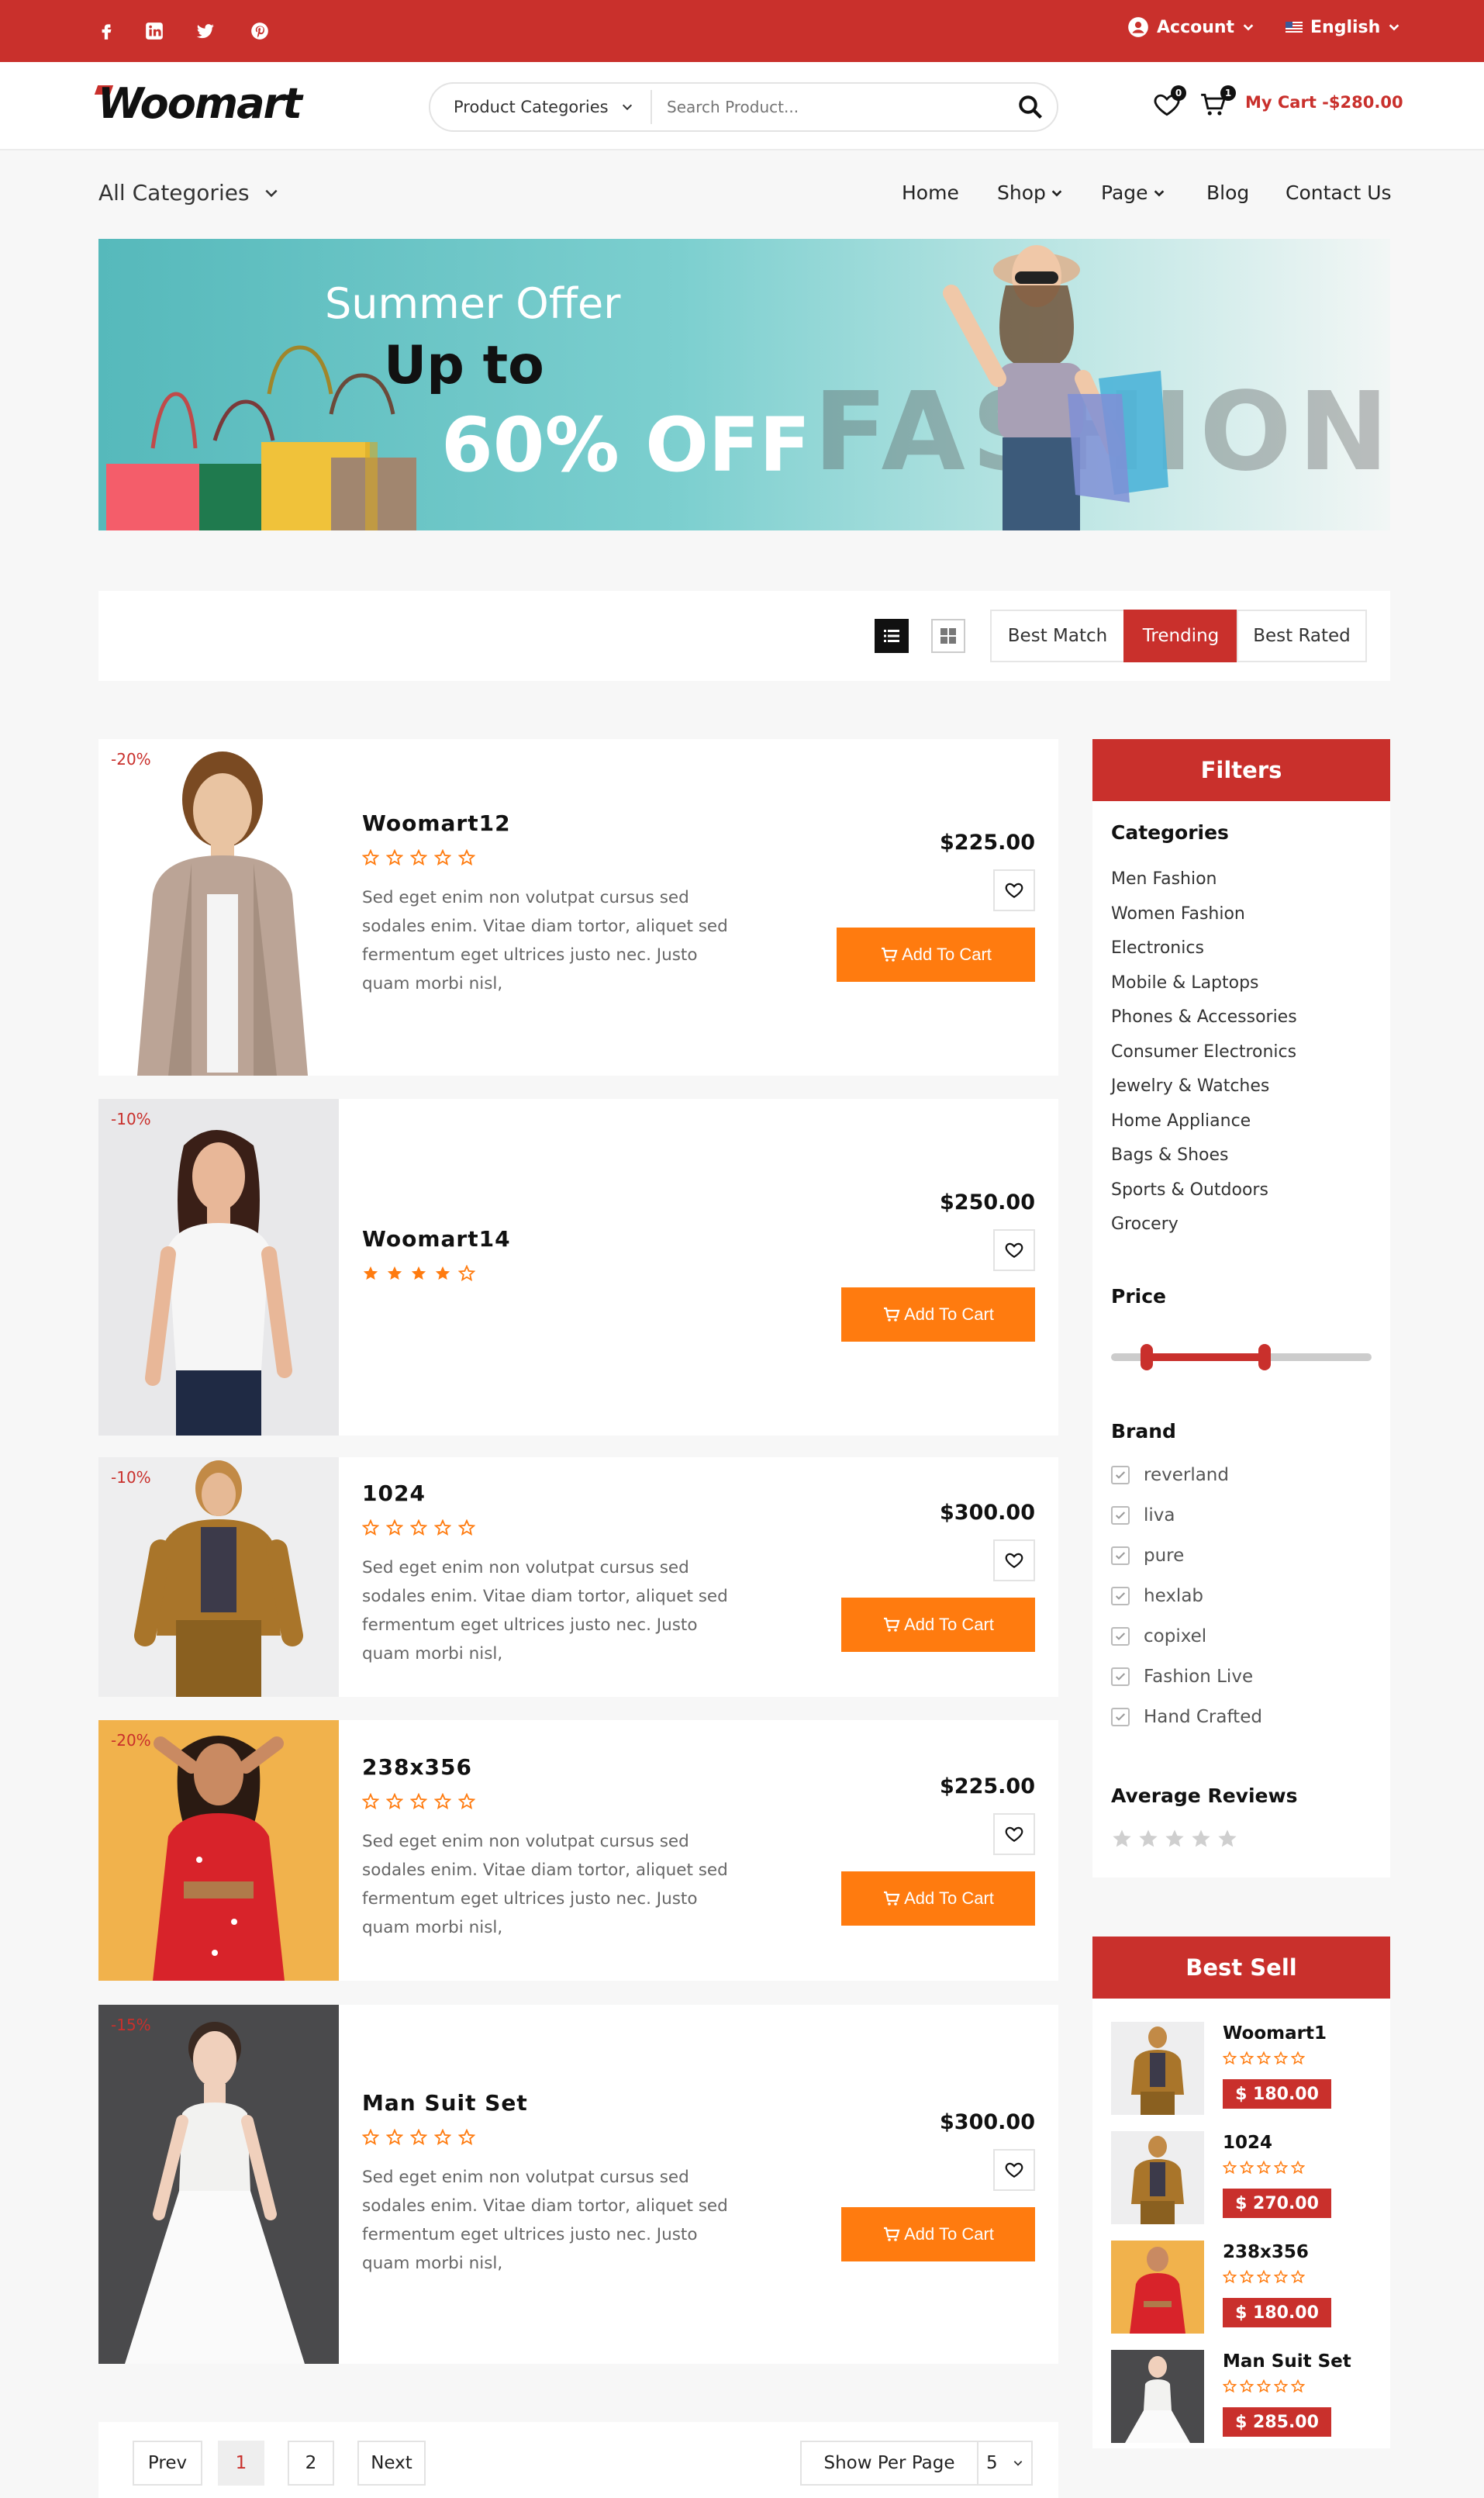  Describe the element at coordinates (1030, 192) in the screenshot. I see `nav-item-shop: Shop` at that location.